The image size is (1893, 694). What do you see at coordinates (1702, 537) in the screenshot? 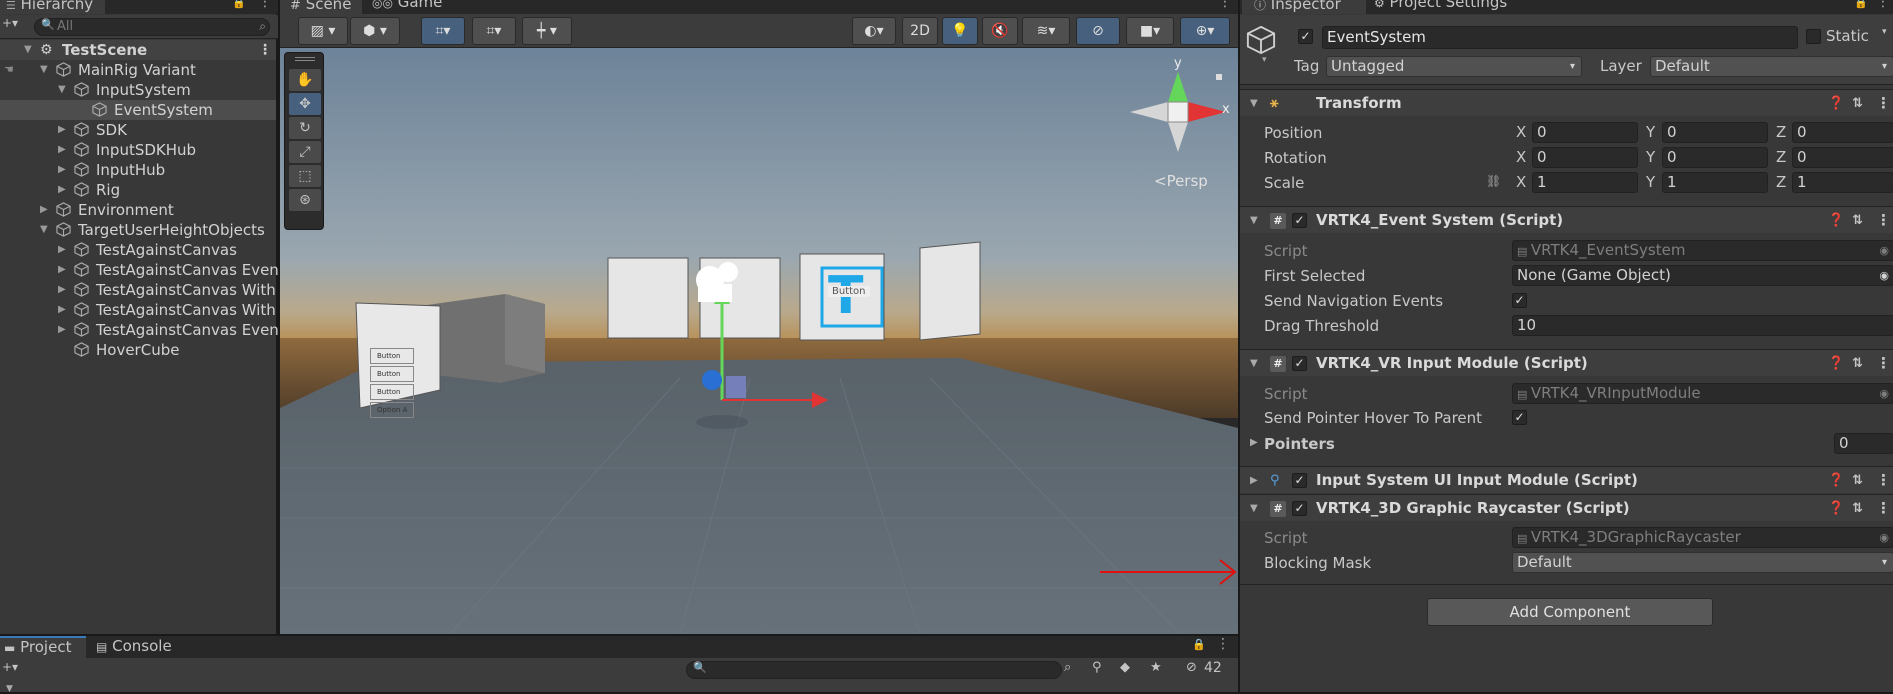
I see `script-field: ▤ VRTK4_3DGraphicRaycaster ◉` at bounding box center [1702, 537].